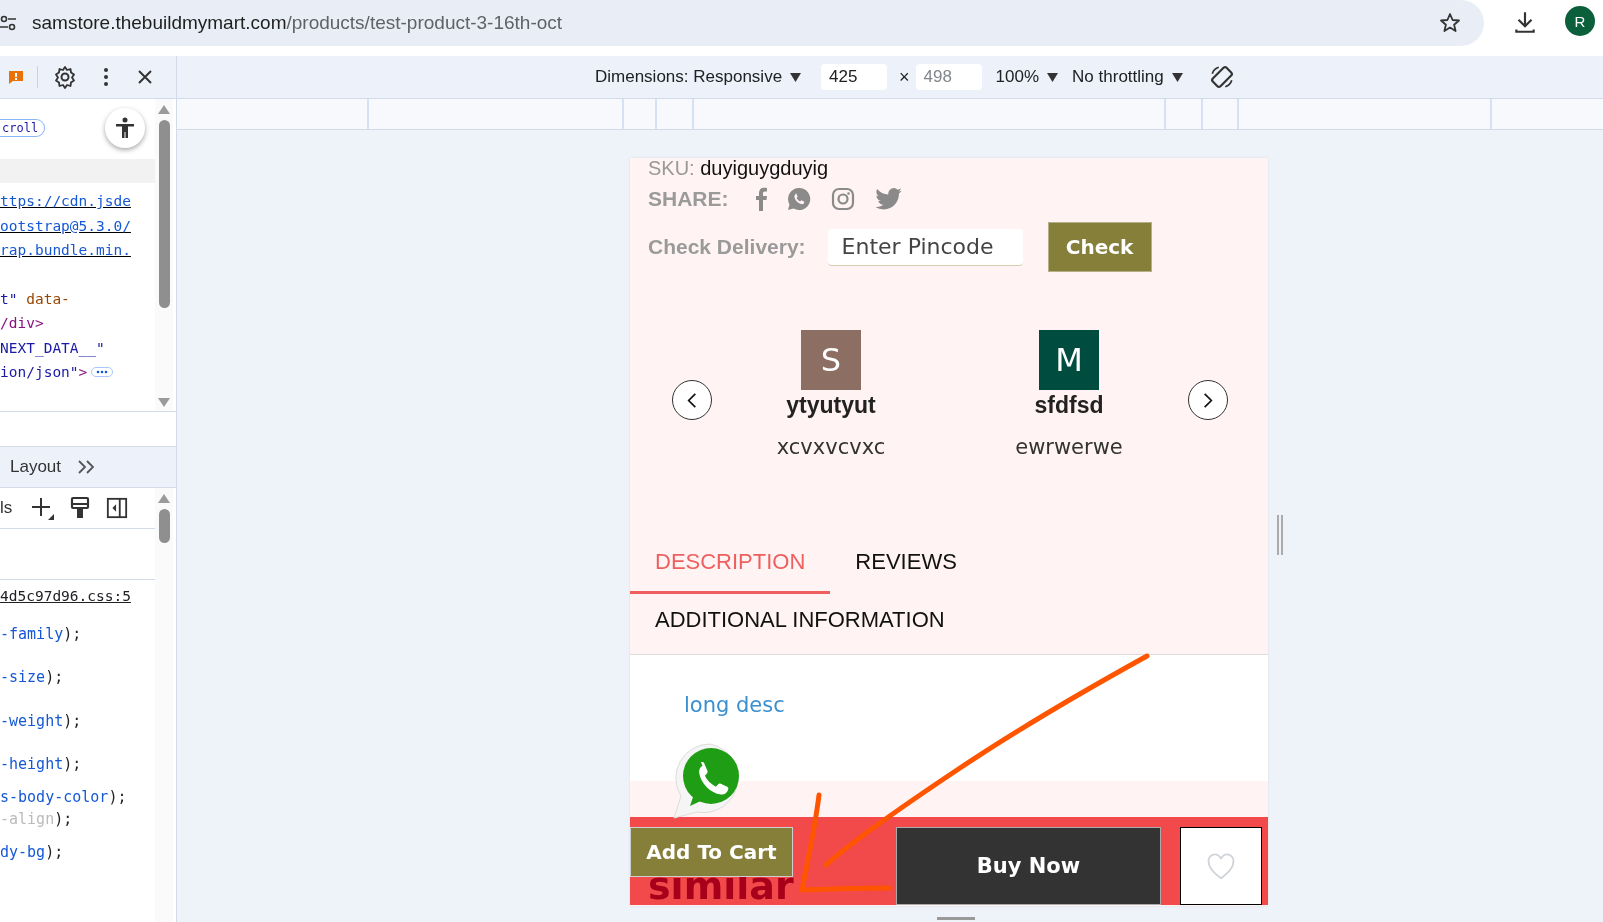  I want to click on code-link: rap.bundle.min., so click(65, 250).